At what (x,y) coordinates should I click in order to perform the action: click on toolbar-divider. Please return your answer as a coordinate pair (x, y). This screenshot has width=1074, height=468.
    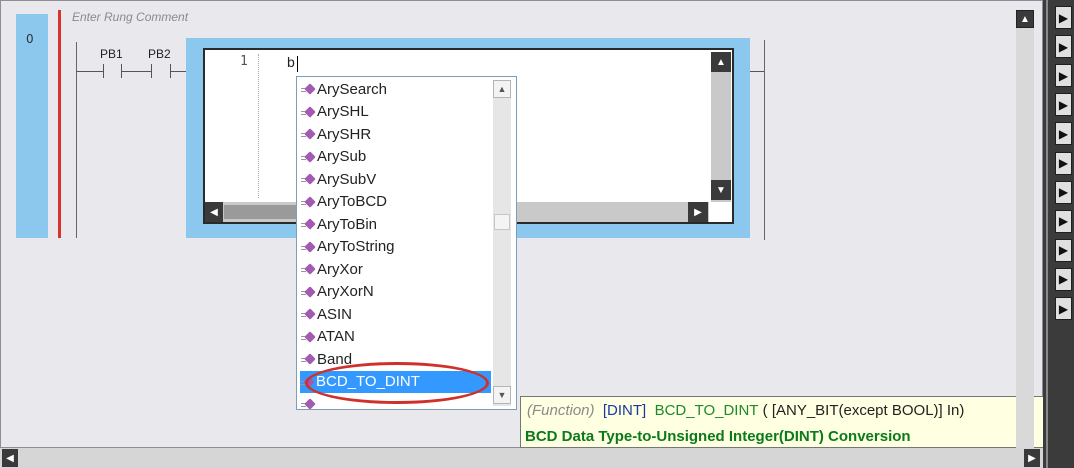
    Looking at the image, I should click on (1047, 234).